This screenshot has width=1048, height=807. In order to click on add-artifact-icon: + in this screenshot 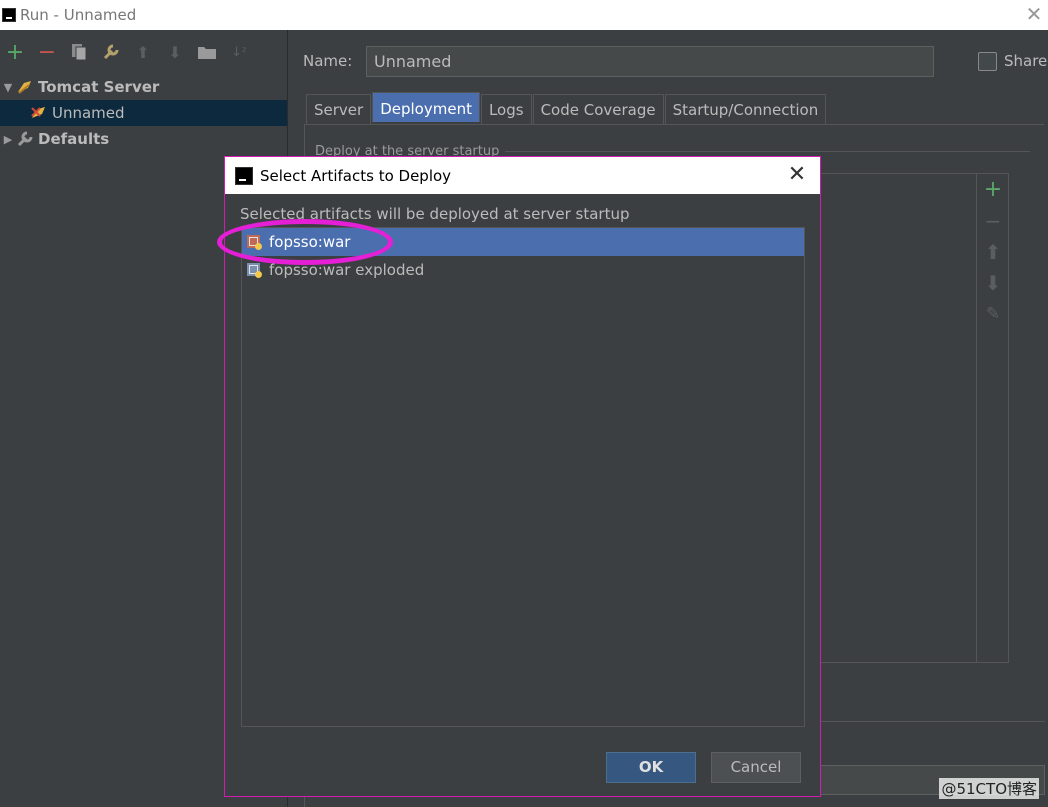, I will do `click(993, 189)`.